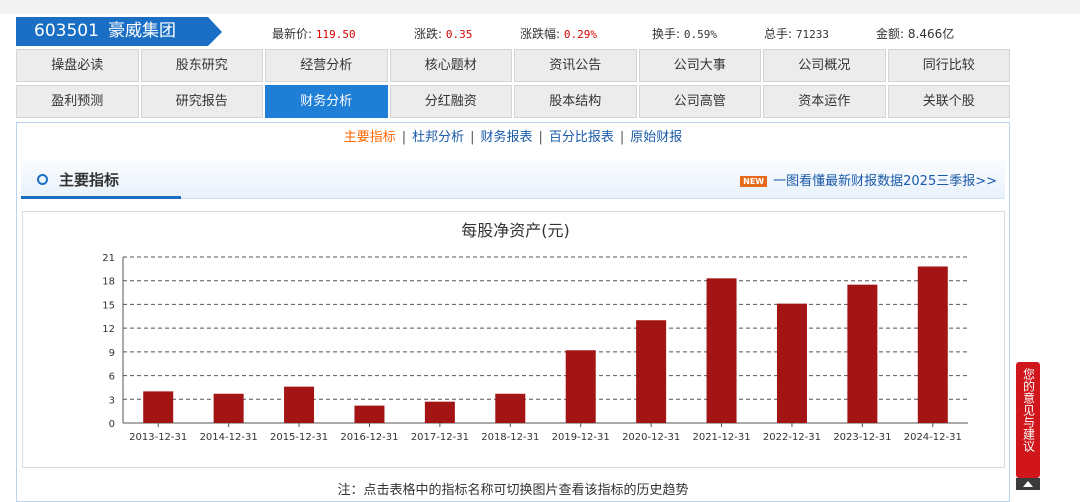  What do you see at coordinates (948, 101) in the screenshot?
I see `tab-r2-8: 关联个股` at bounding box center [948, 101].